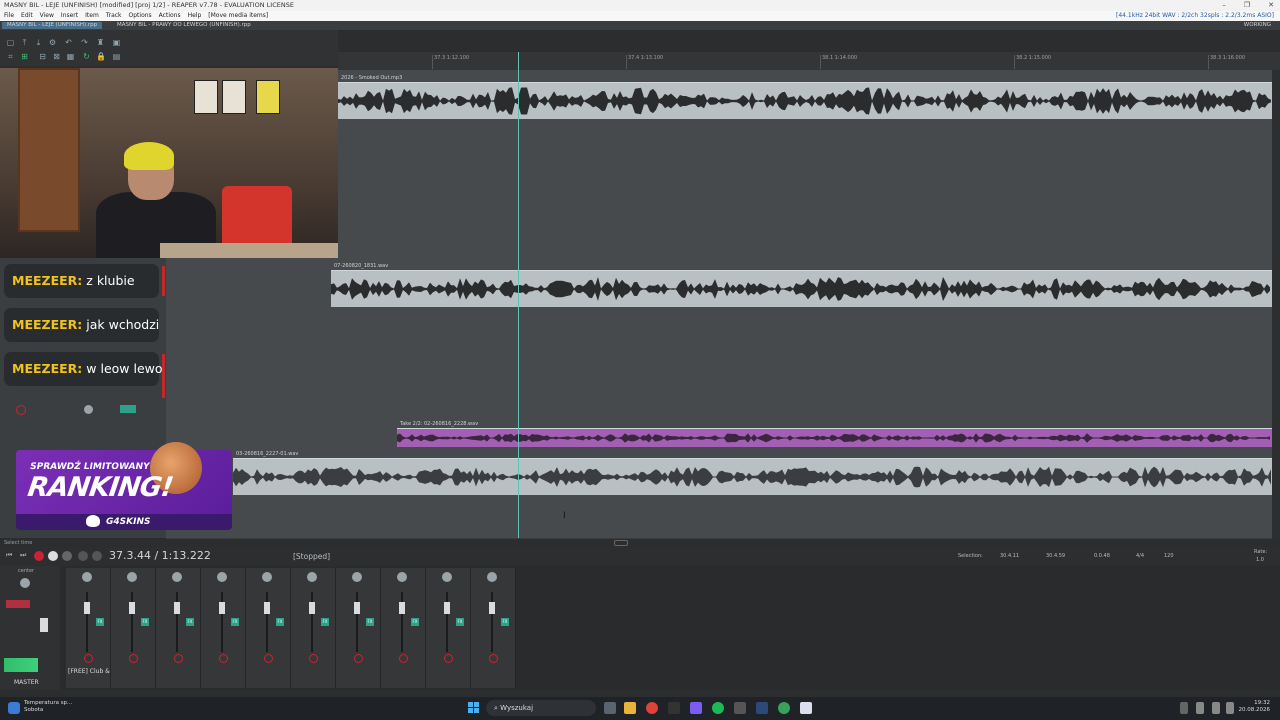  Describe the element at coordinates (652, 708) in the screenshot. I see `chrome-icon` at that location.